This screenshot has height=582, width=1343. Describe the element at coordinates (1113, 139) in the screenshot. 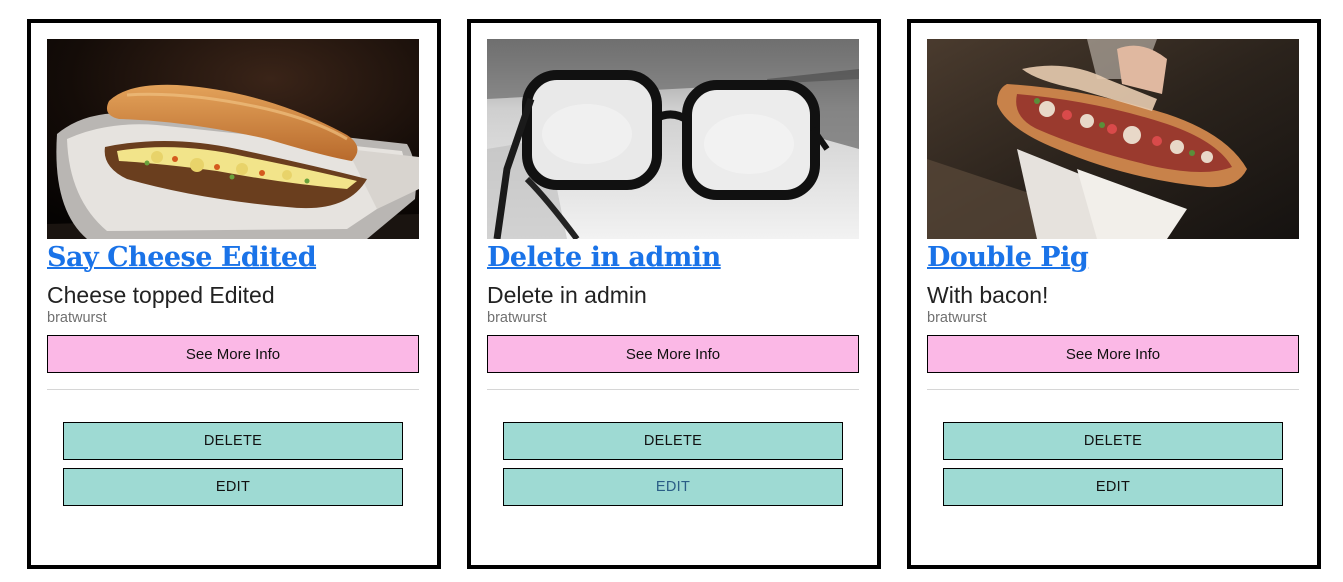

I see `hotdog-photo` at that location.